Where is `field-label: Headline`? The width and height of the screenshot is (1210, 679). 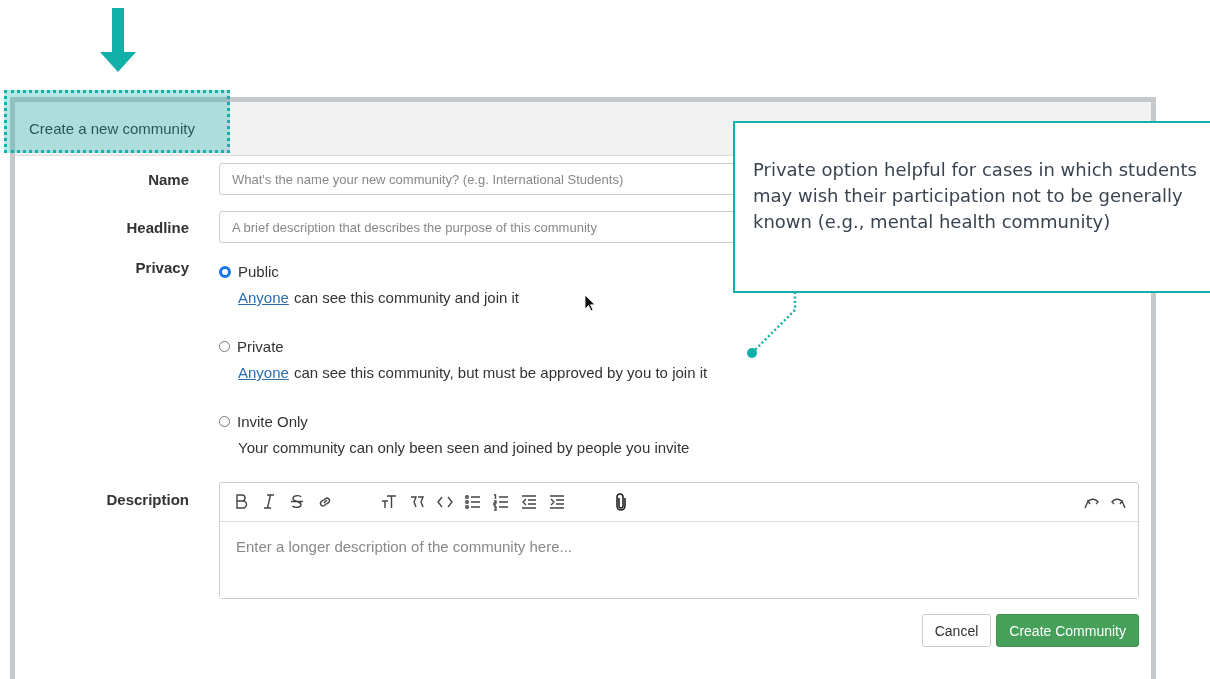
field-label: Headline is located at coordinates (157, 227).